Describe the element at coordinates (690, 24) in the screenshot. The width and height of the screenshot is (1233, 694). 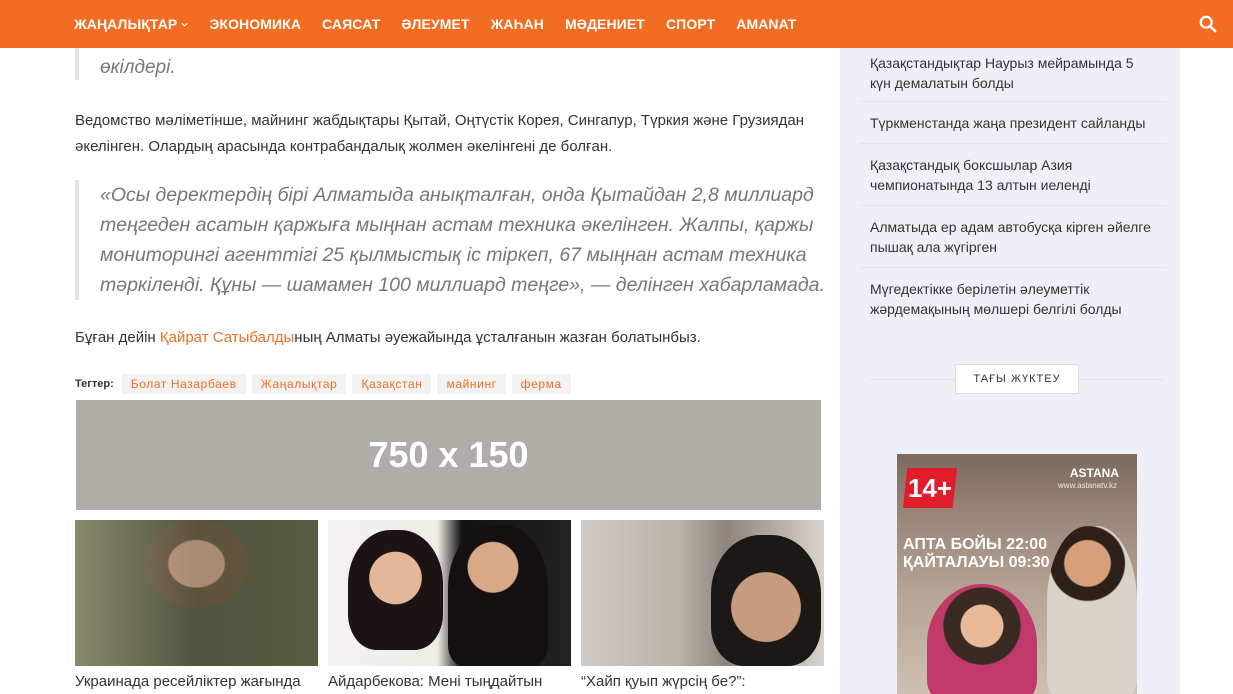
I see `nav-item-sport: СПОРТ` at that location.